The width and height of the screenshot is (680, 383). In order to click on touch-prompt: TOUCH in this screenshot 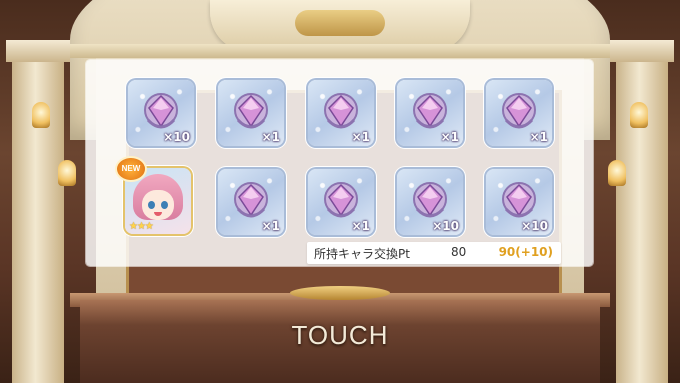, I will do `click(340, 335)`.